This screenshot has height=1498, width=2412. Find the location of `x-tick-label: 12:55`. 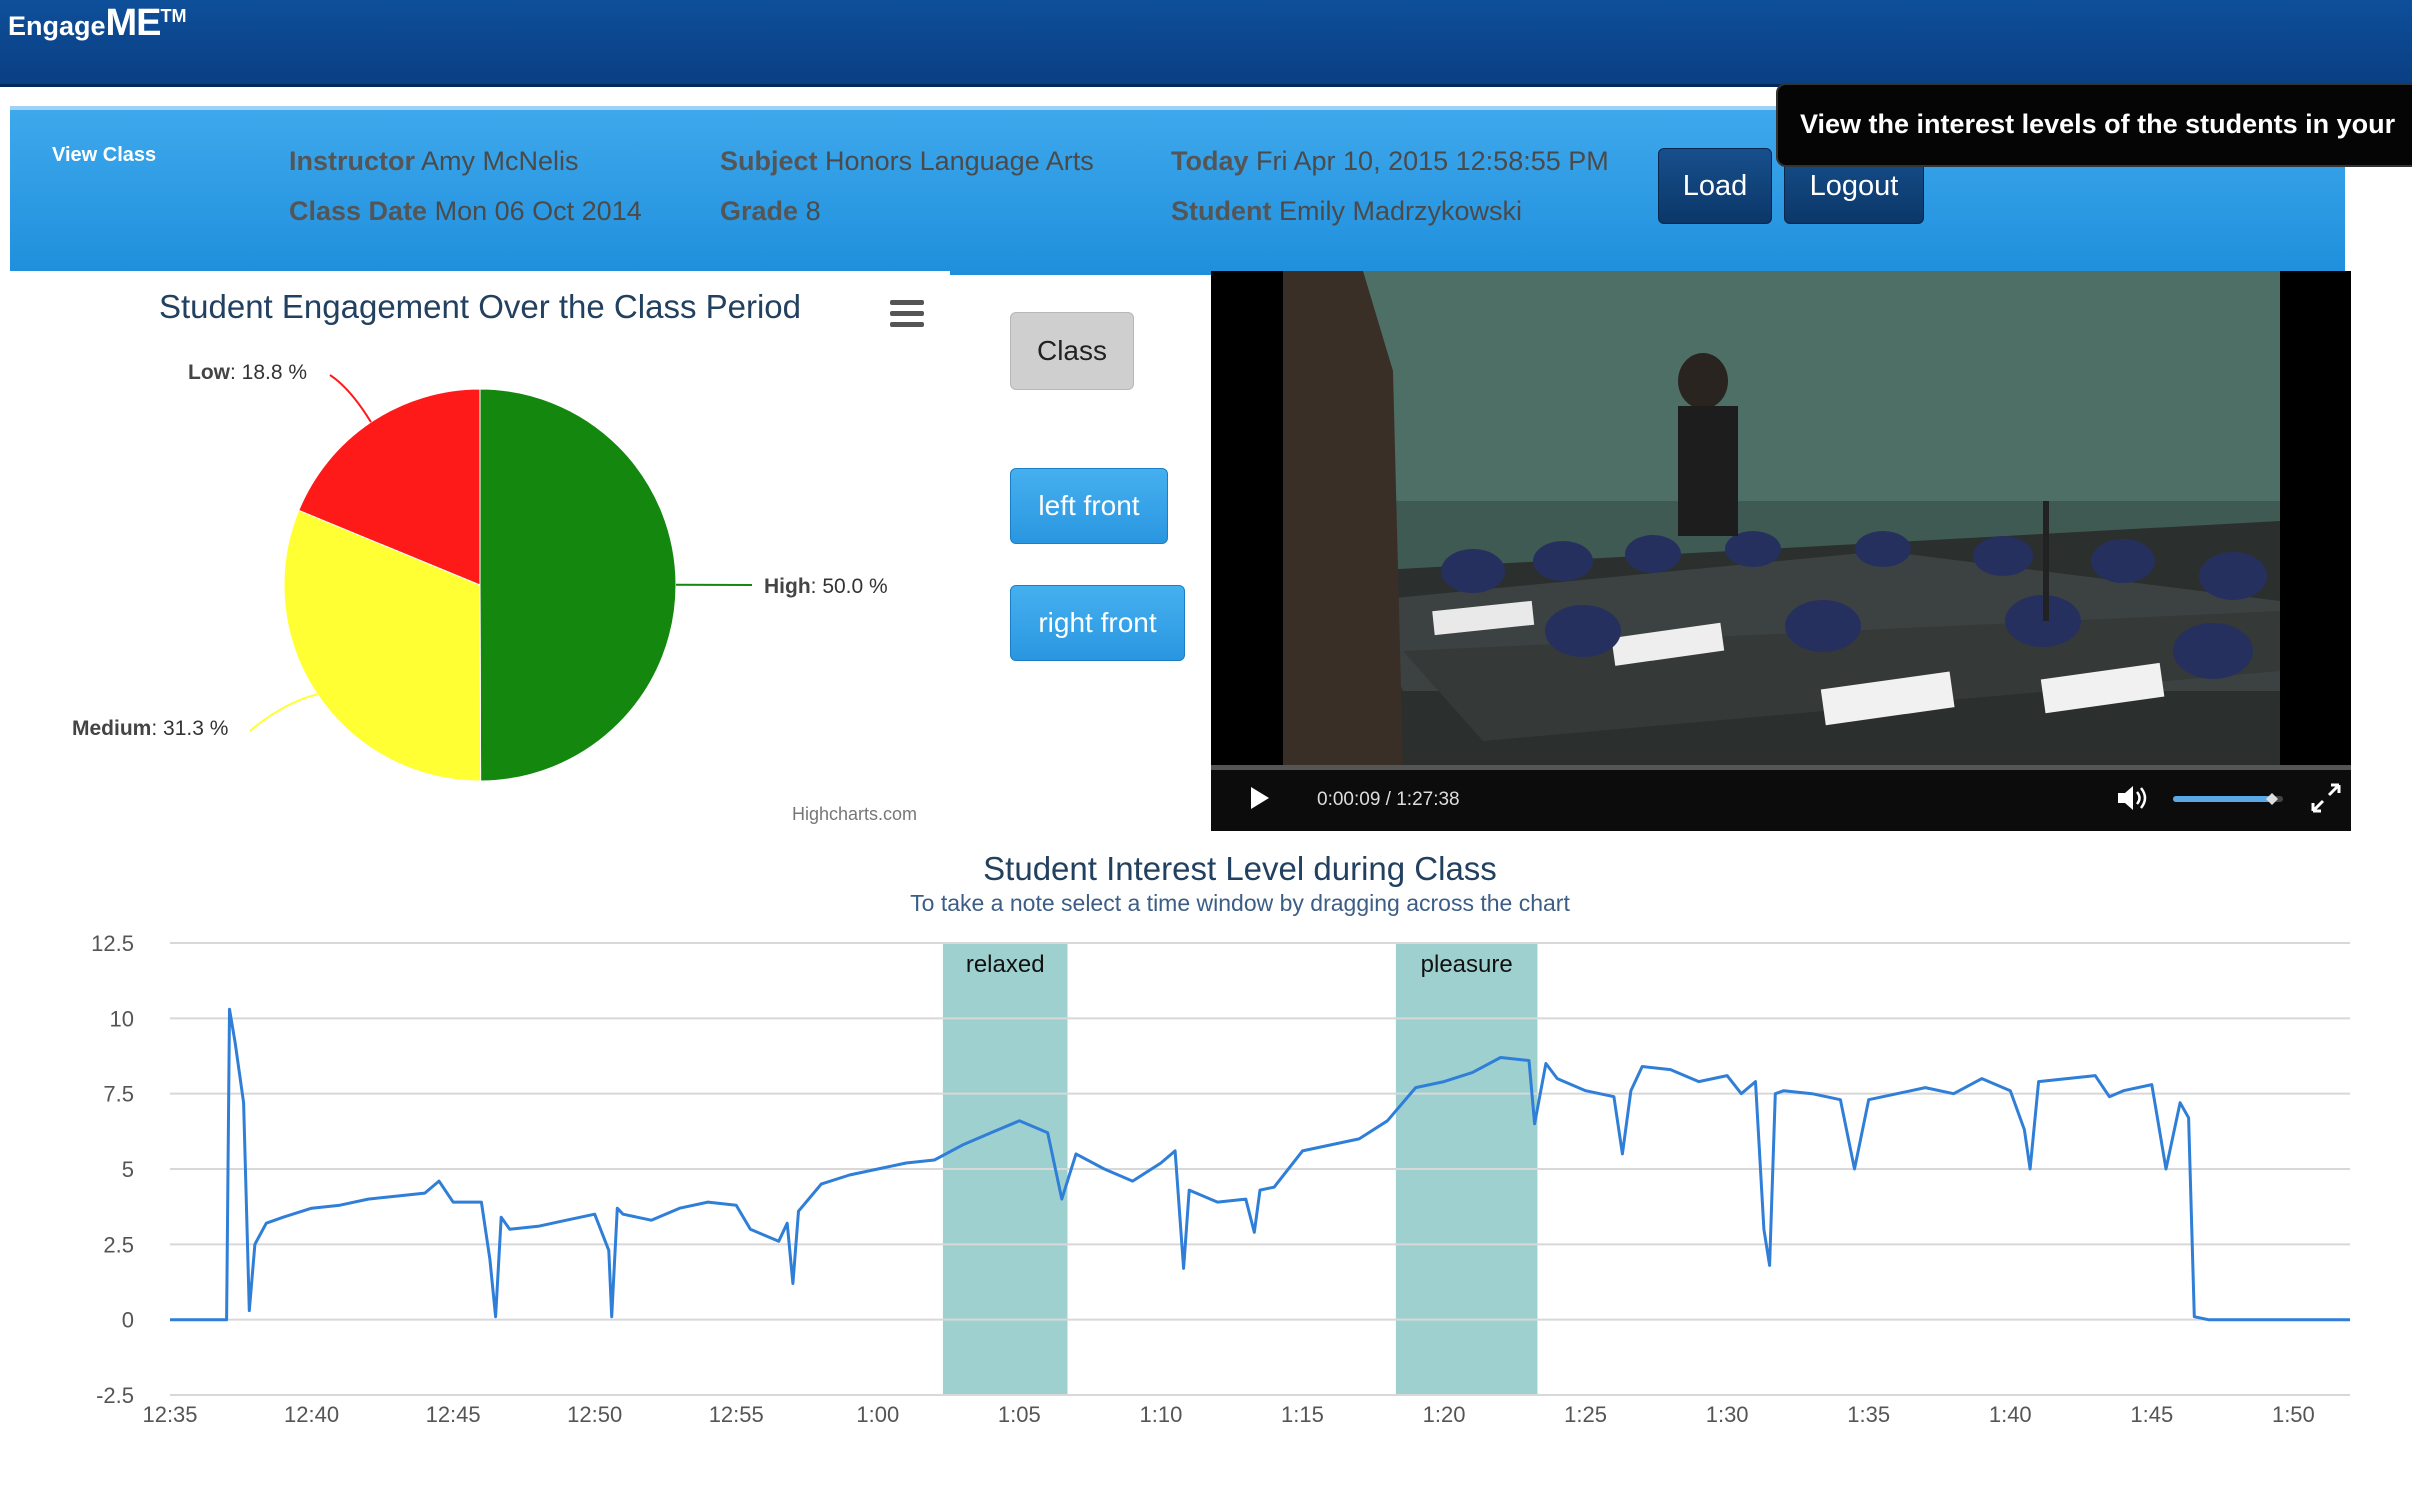

x-tick-label: 12:55 is located at coordinates (736, 1414).